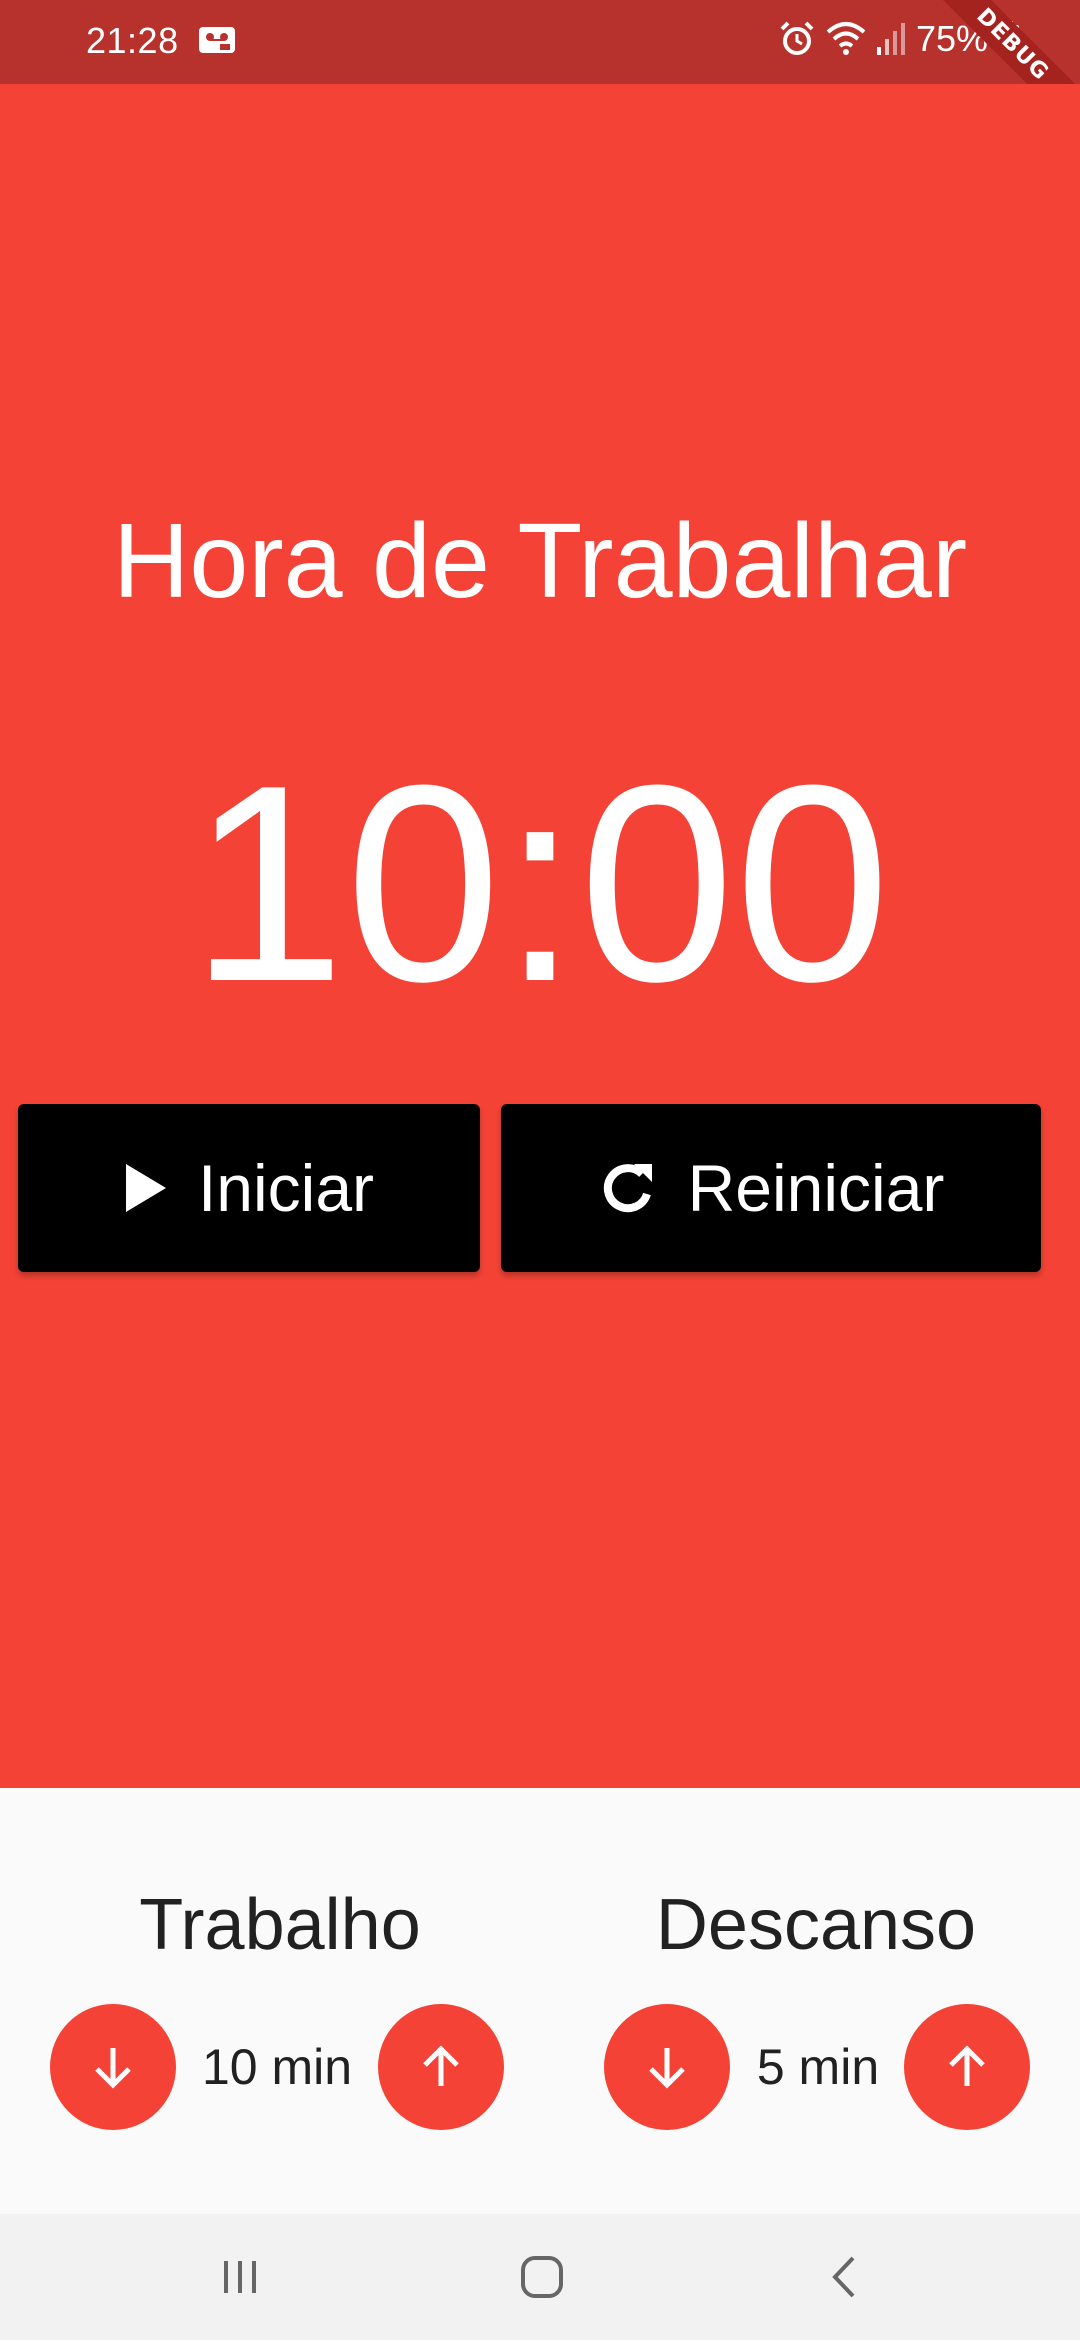 The height and width of the screenshot is (2340, 1080). I want to click on home-button, so click(542, 2277).